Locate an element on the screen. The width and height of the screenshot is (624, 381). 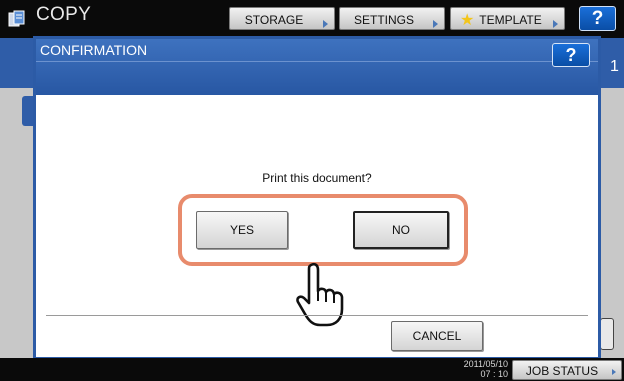
status-bar: 2011/05/10 07 : 10 JOB STATUS is located at coordinates (312, 369).